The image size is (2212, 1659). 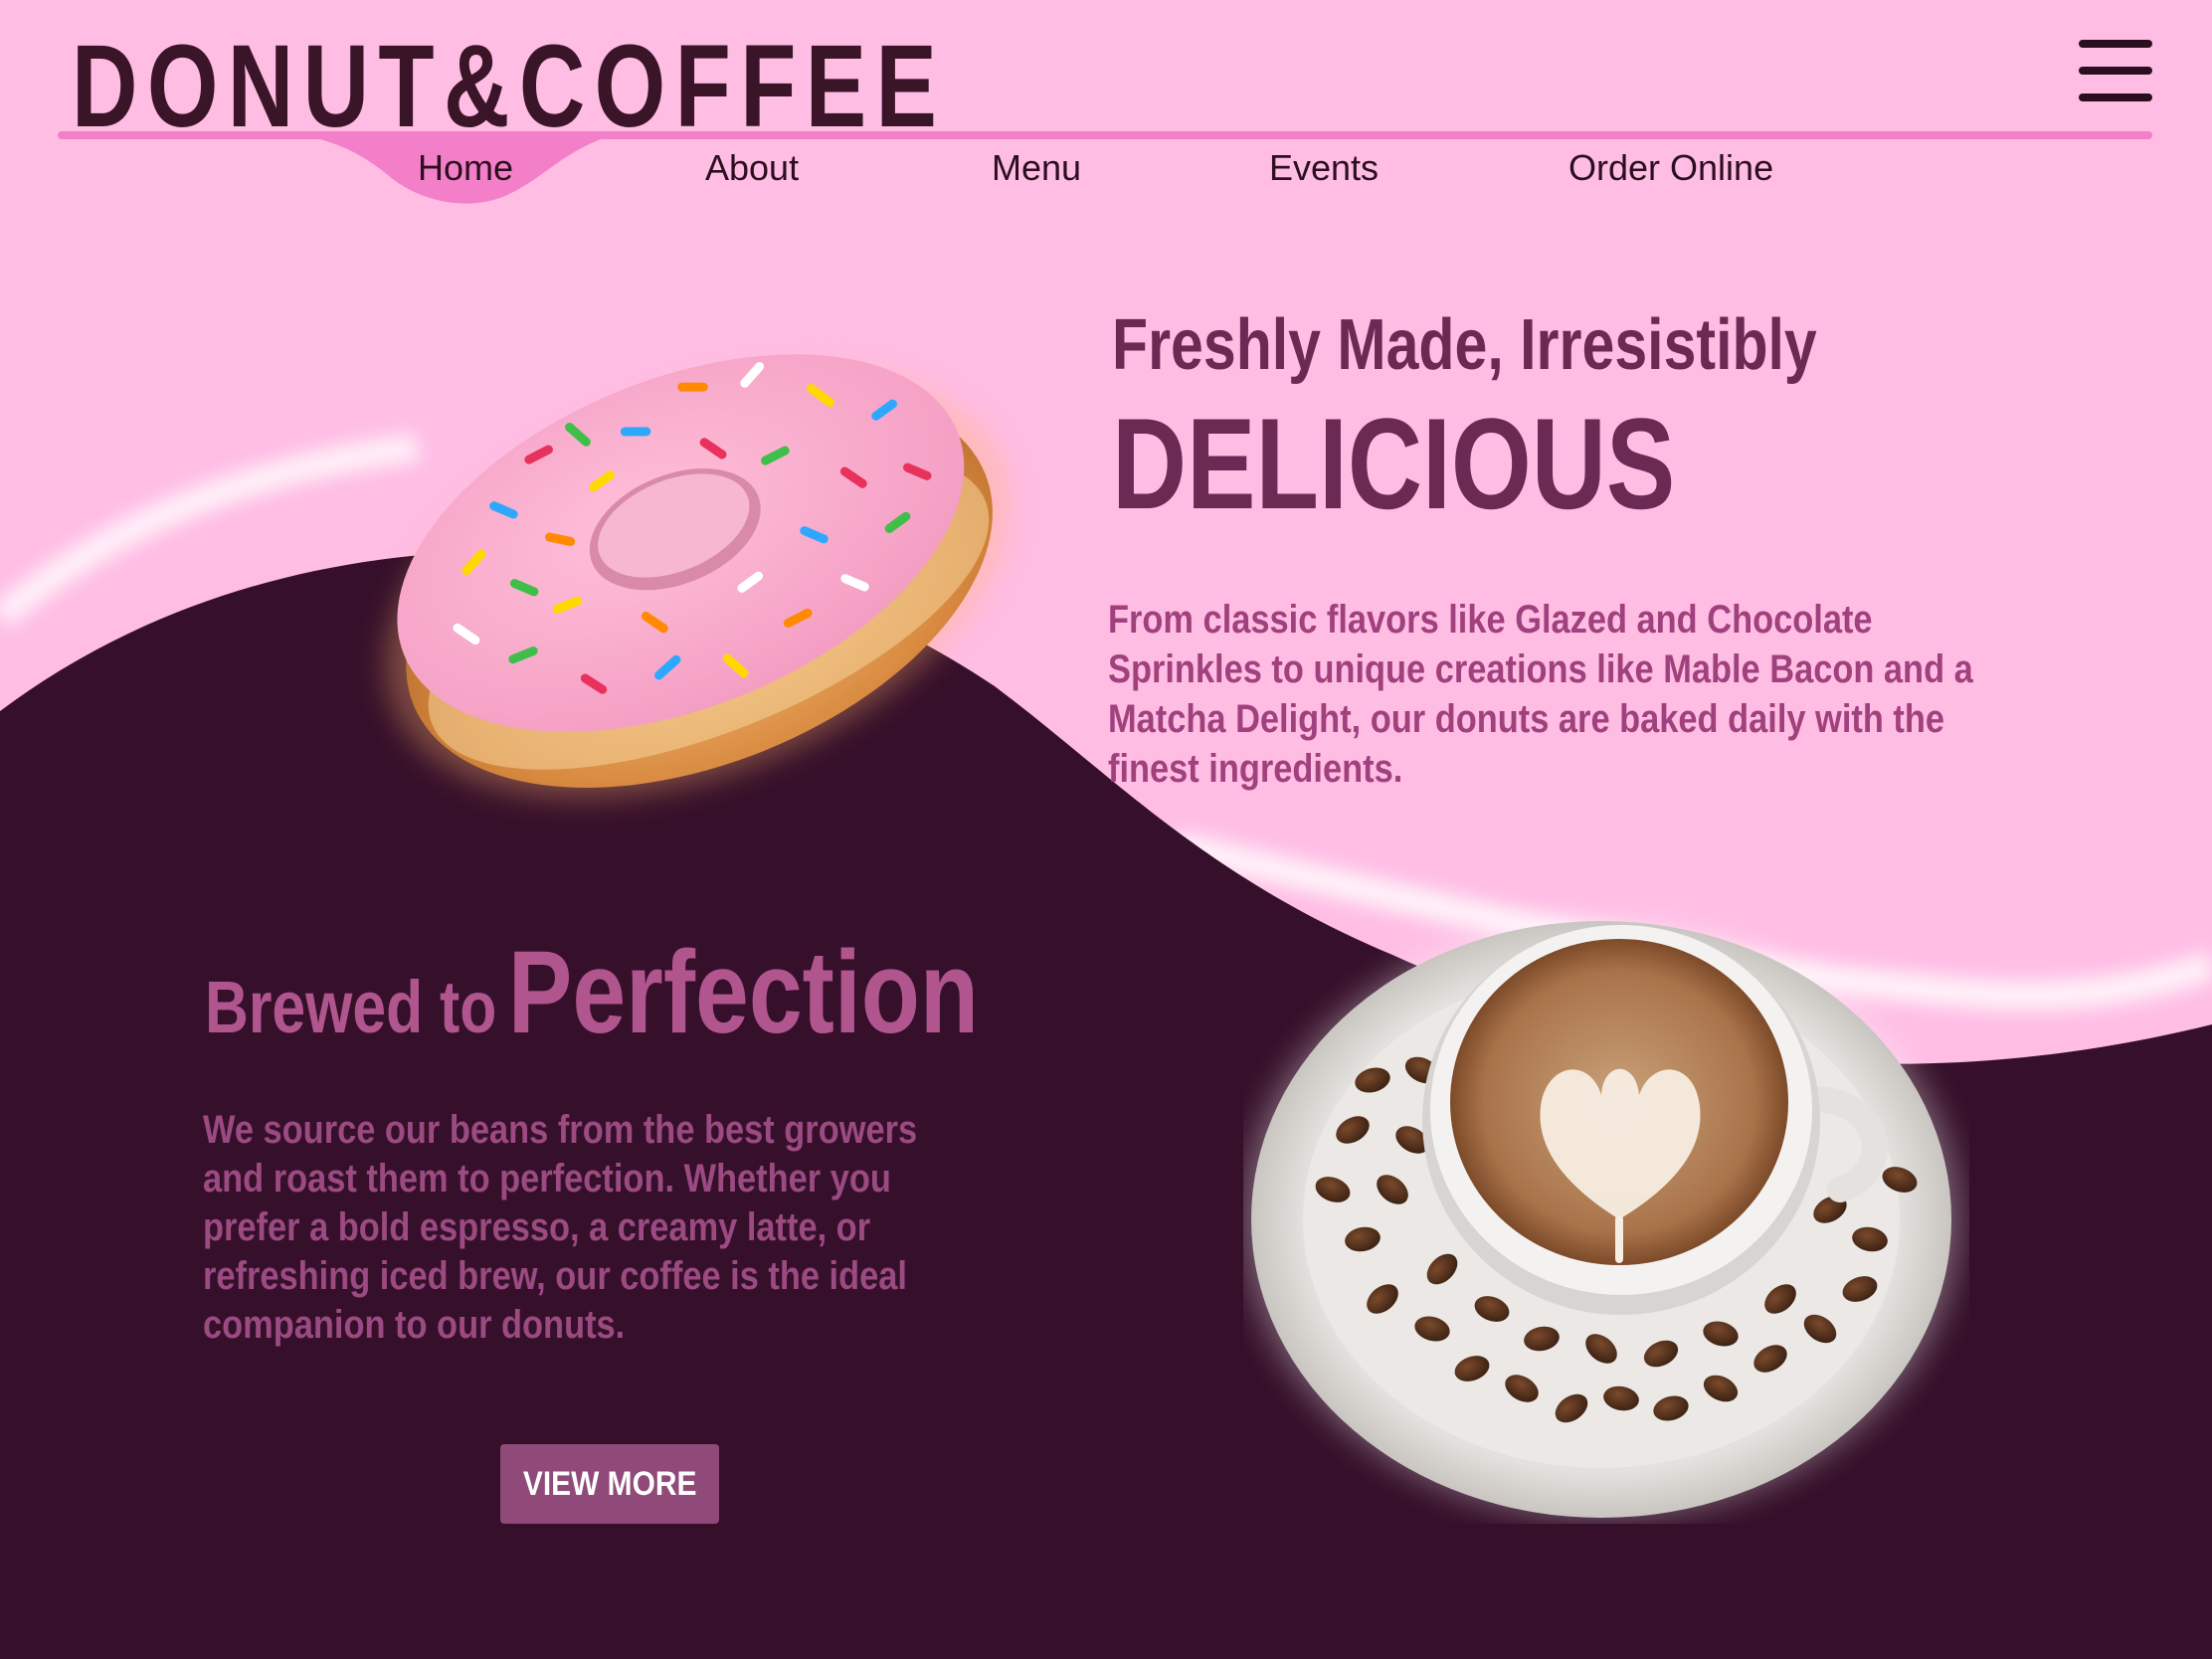 I want to click on brand-logo: DONUT&COFFEE, so click(x=509, y=86).